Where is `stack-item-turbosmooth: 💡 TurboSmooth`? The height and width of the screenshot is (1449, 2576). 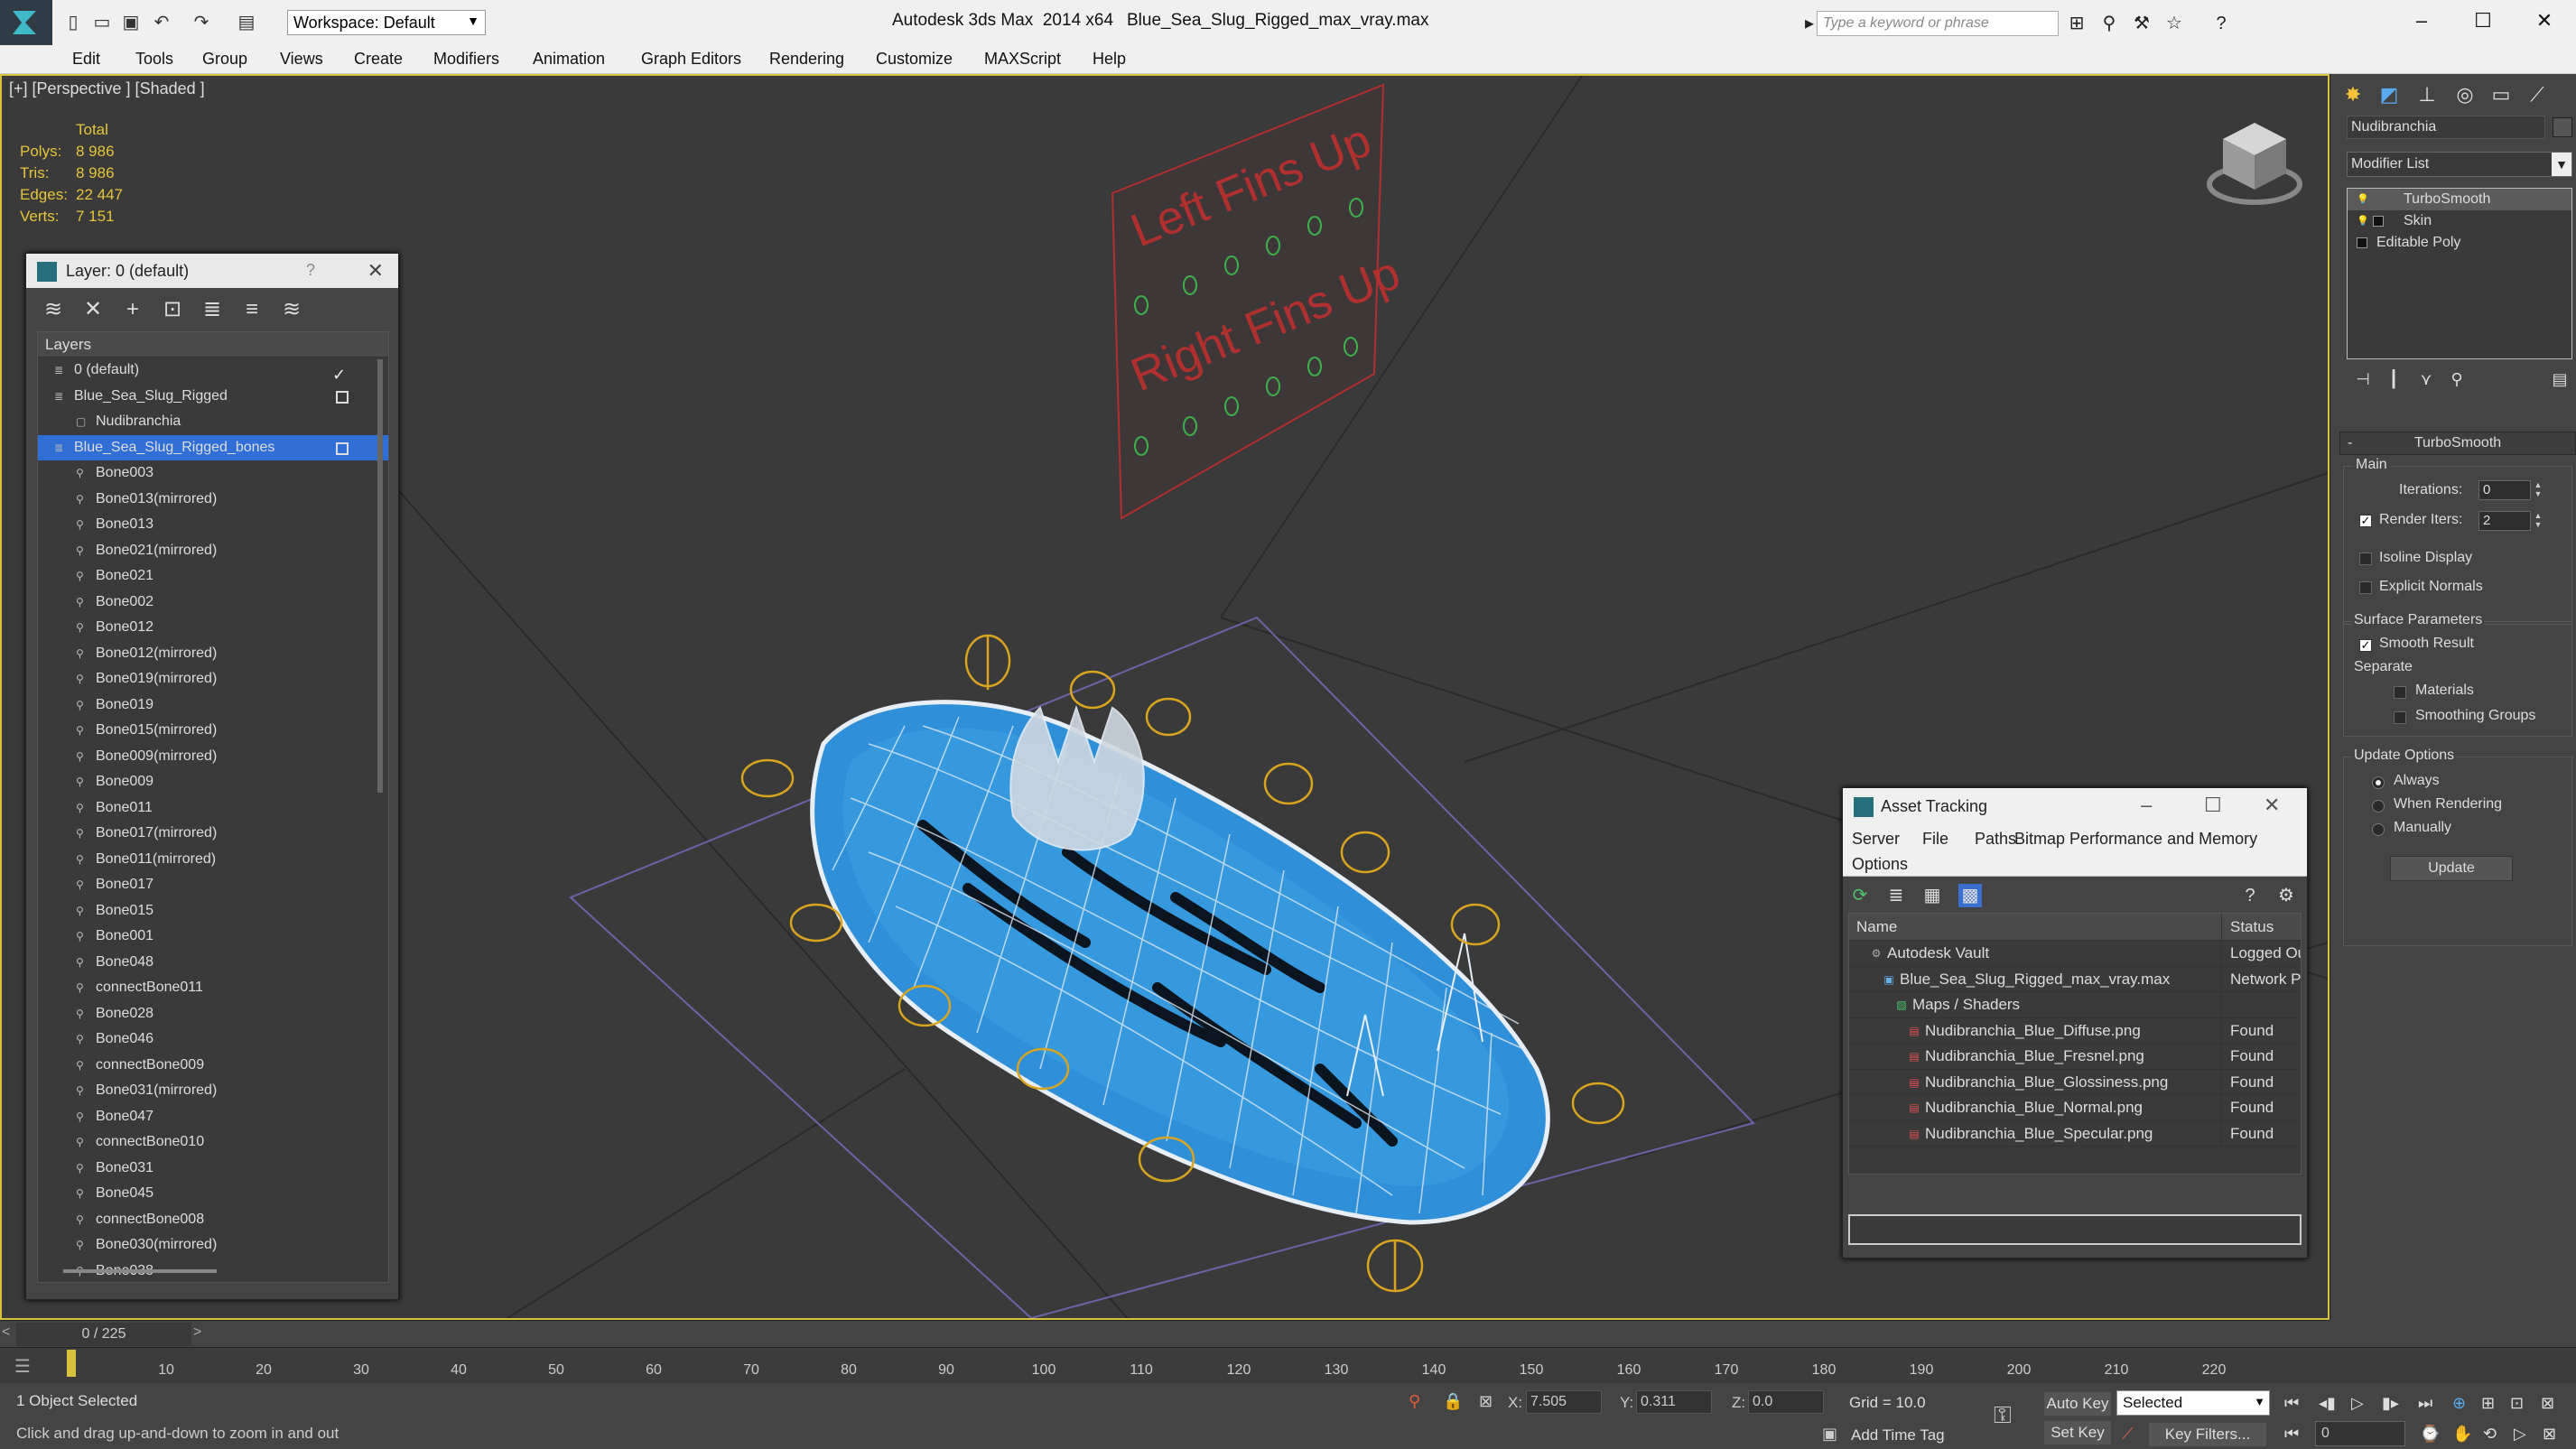 stack-item-turbosmooth: 💡 TurboSmooth is located at coordinates (2459, 199).